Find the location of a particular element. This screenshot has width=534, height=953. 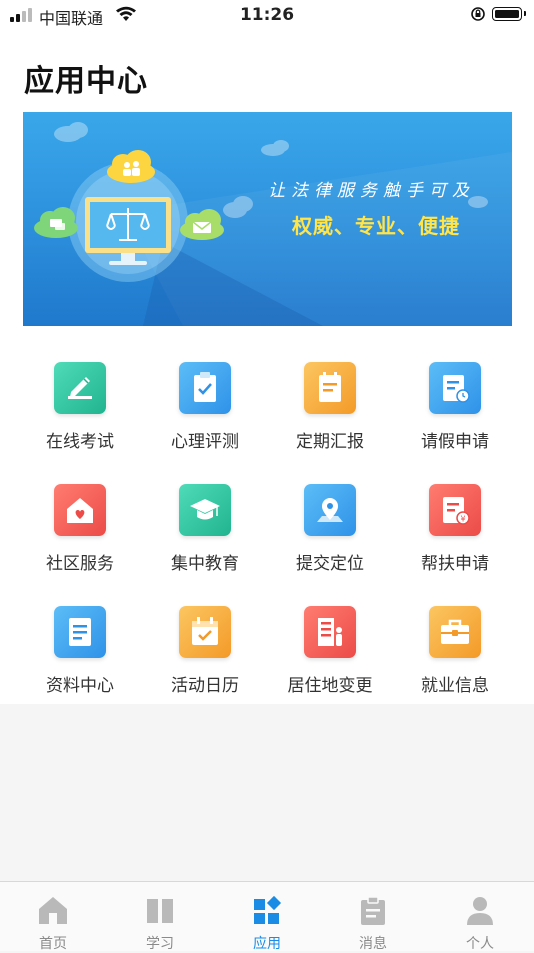

leave-form-icon is located at coordinates (455, 388).